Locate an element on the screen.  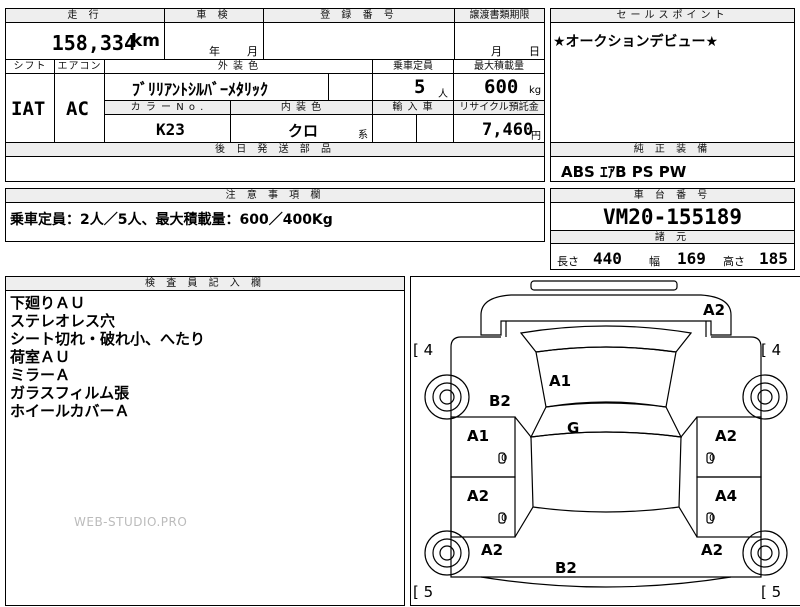
inspector-note: 下廻りＡＵ is located at coordinates (48, 303).